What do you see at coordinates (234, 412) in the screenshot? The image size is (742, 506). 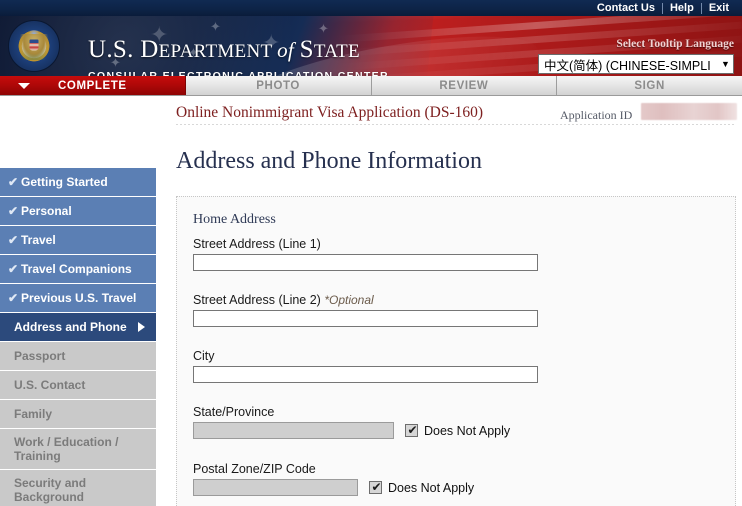 I see `state-province-label: State/Province` at bounding box center [234, 412].